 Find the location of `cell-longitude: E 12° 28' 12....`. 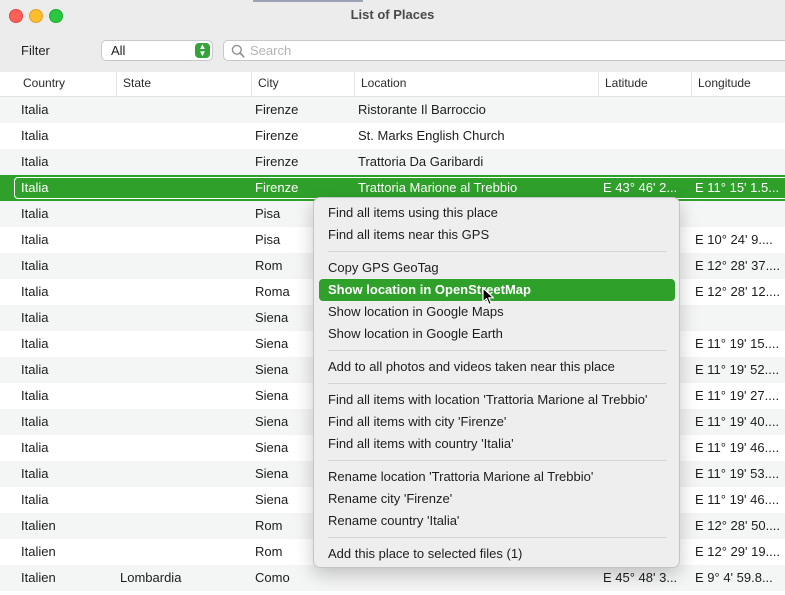

cell-longitude: E 12° 28' 12.... is located at coordinates (738, 291).